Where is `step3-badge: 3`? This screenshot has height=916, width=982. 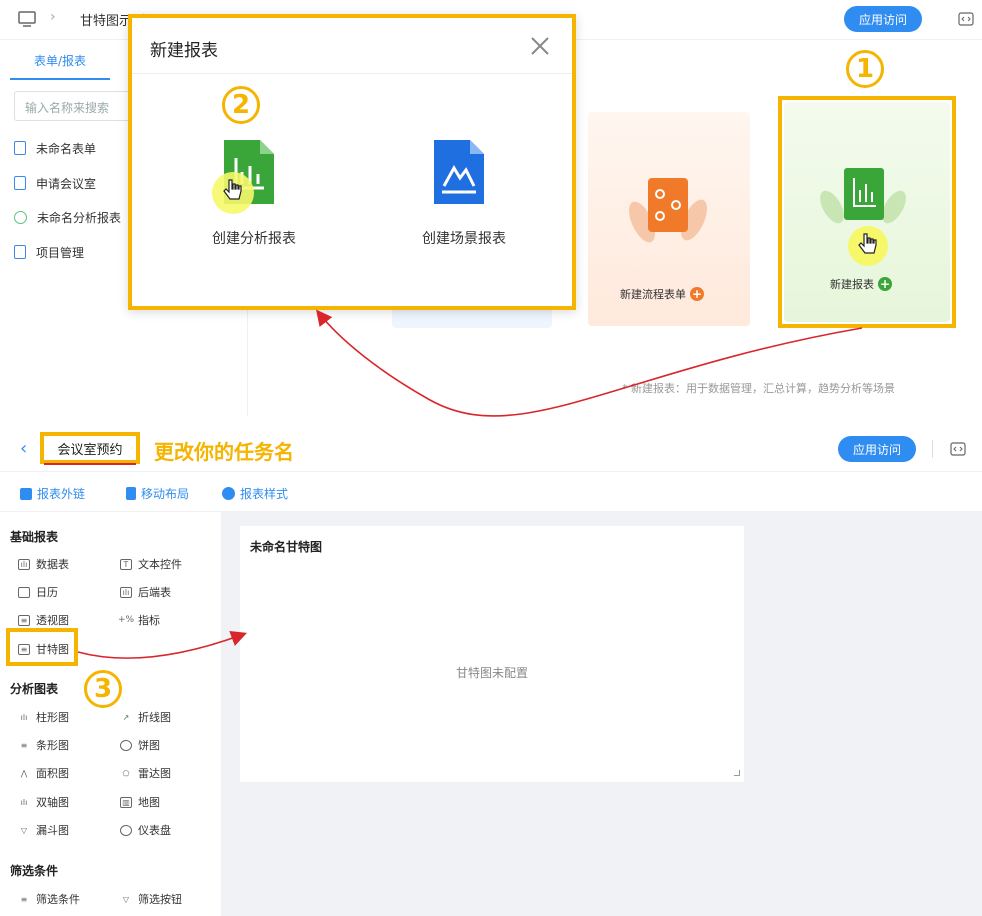
step3-badge: 3 is located at coordinates (103, 689).